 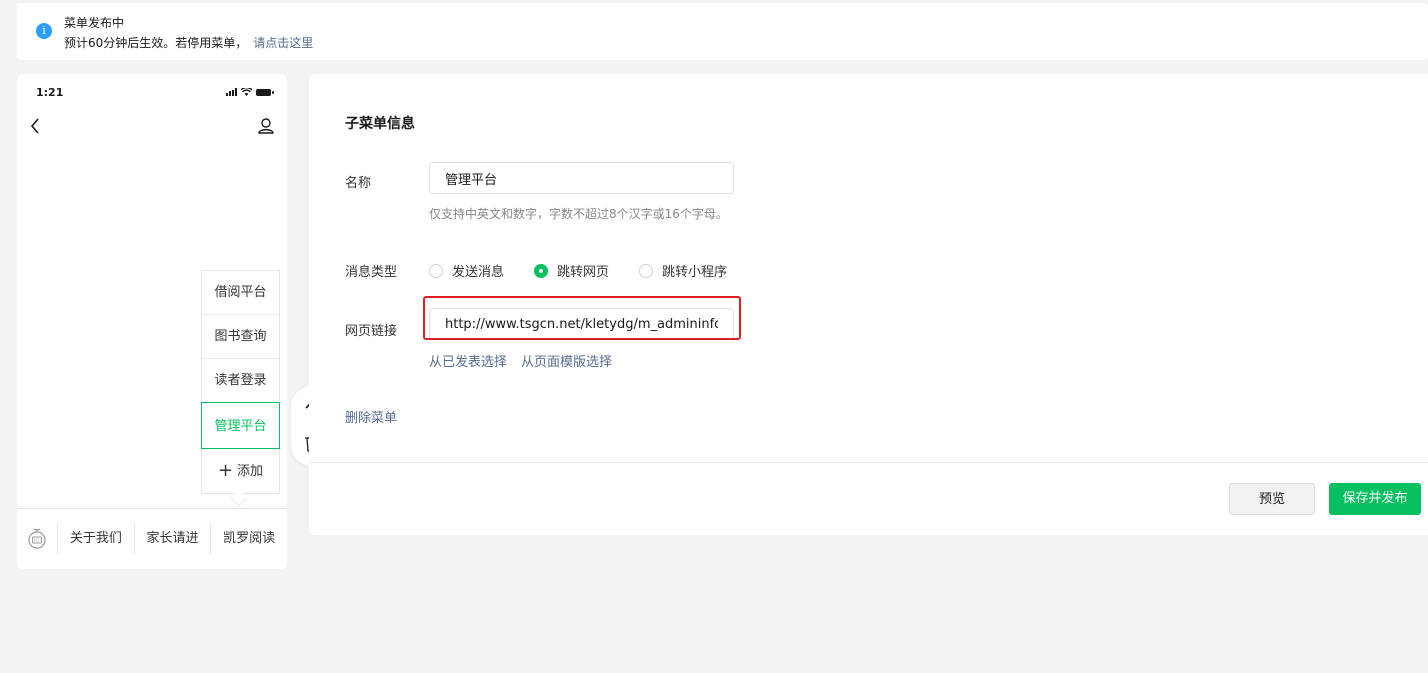 I want to click on wifi-icon, so click(x=246, y=92).